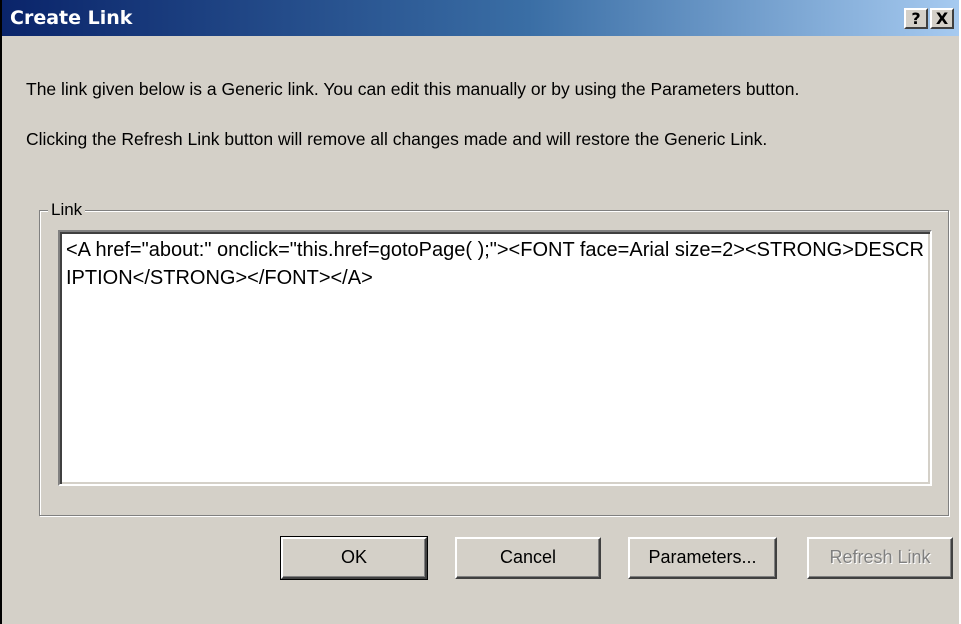 Image resolution: width=961 pixels, height=624 pixels. What do you see at coordinates (67, 210) in the screenshot?
I see `link-group-label: Link` at bounding box center [67, 210].